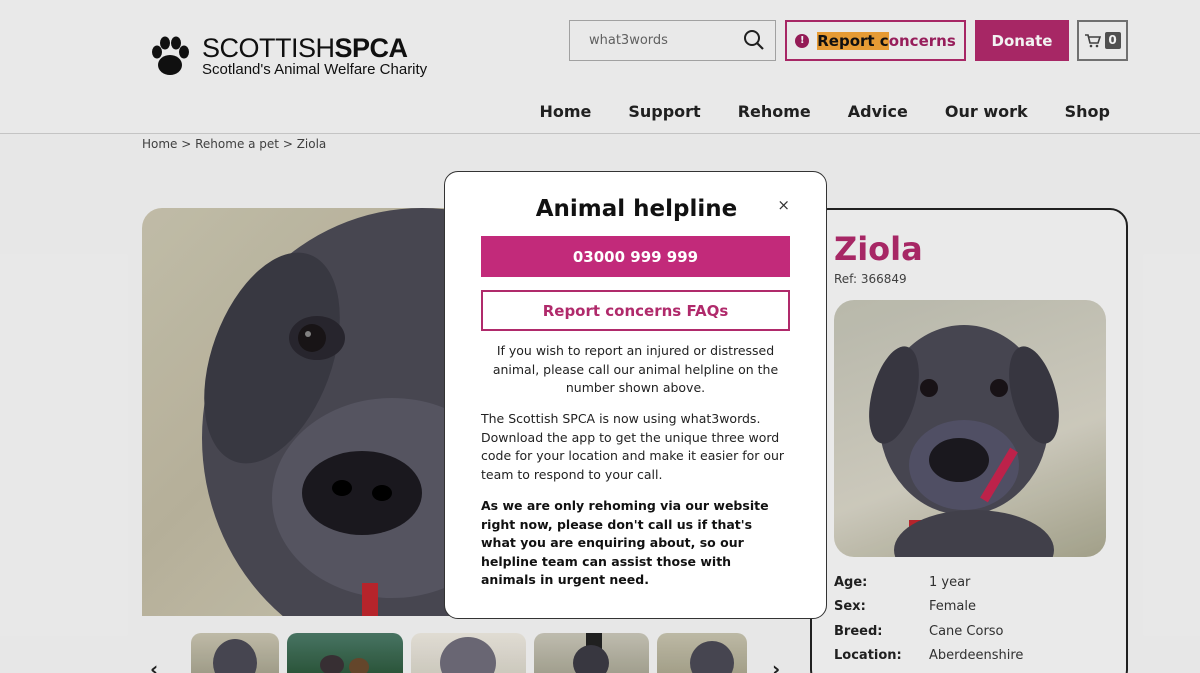 The image size is (1200, 673). What do you see at coordinates (636, 209) in the screenshot?
I see `modal-title: Animal helpline` at bounding box center [636, 209].